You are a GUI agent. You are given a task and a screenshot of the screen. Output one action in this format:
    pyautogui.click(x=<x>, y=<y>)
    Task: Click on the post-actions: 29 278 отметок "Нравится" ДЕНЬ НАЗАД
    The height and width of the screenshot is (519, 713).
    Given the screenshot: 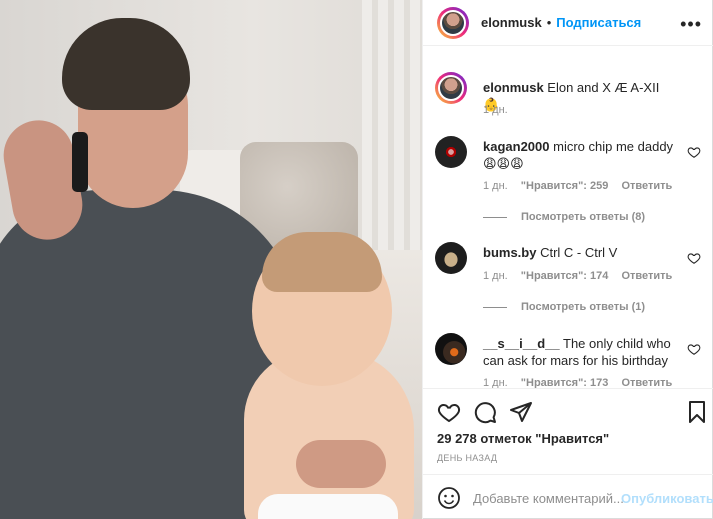 What is the action you would take?
    pyautogui.click(x=568, y=427)
    